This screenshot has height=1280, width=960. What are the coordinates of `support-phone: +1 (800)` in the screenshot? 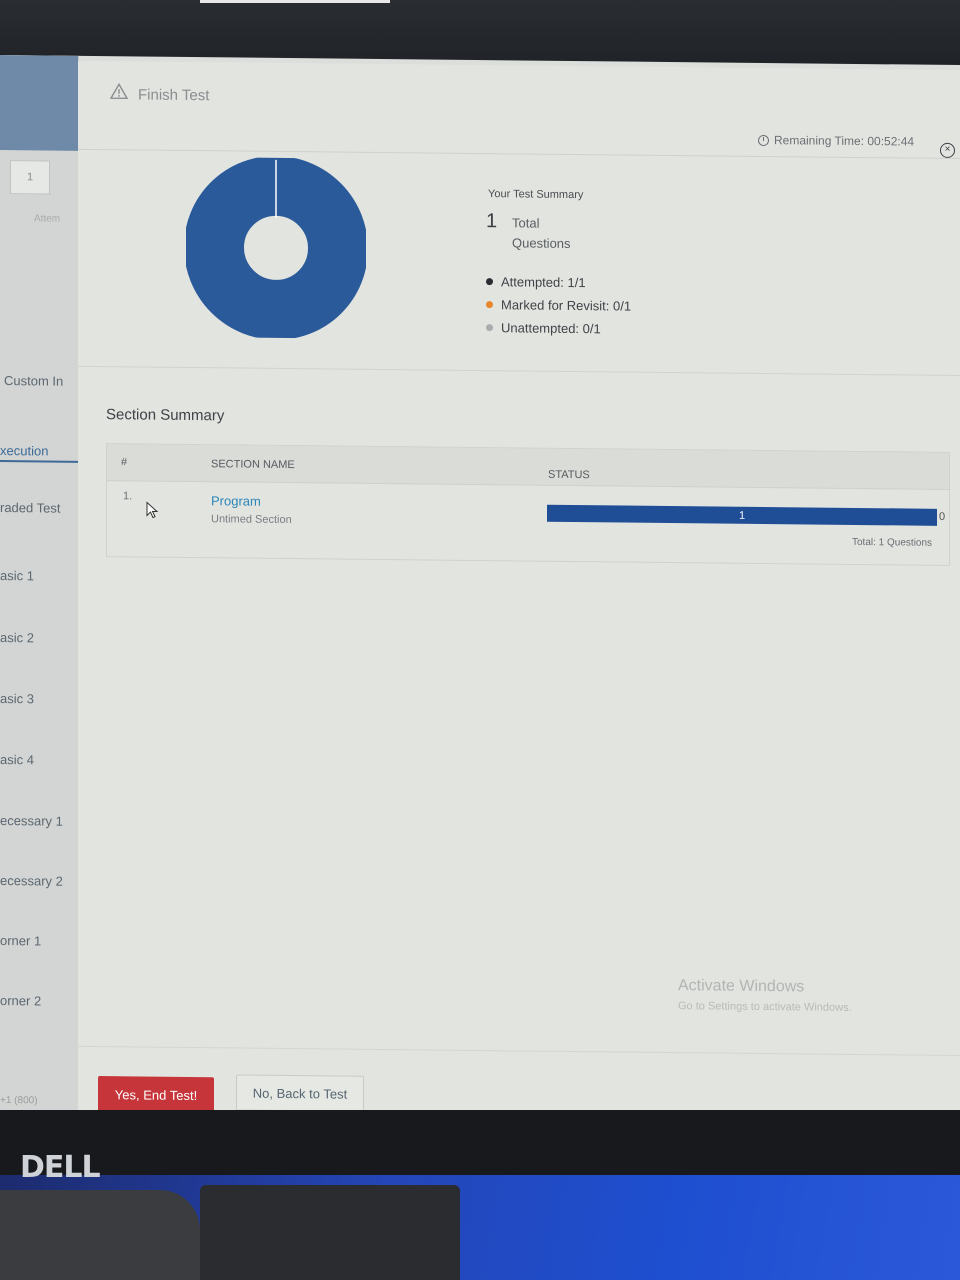 It's located at (19, 1101).